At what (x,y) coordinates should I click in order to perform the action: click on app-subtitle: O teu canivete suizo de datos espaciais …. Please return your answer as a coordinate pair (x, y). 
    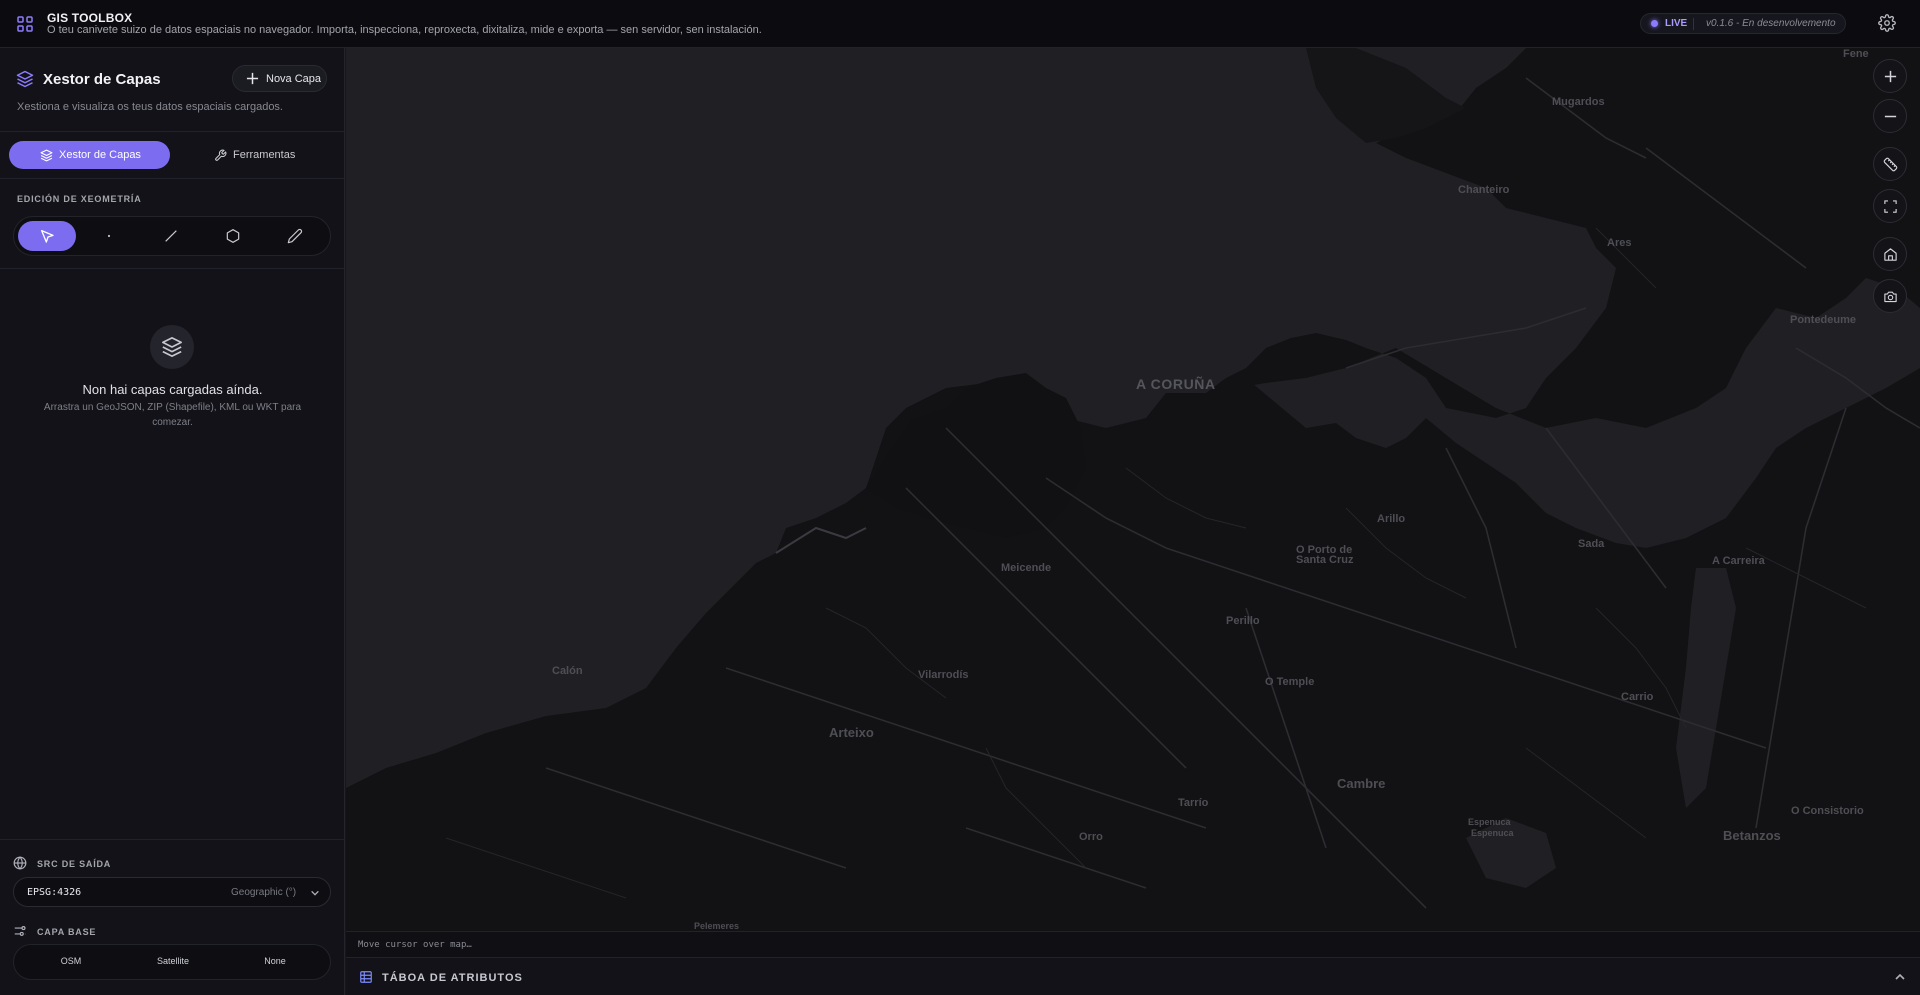
    Looking at the image, I should click on (404, 30).